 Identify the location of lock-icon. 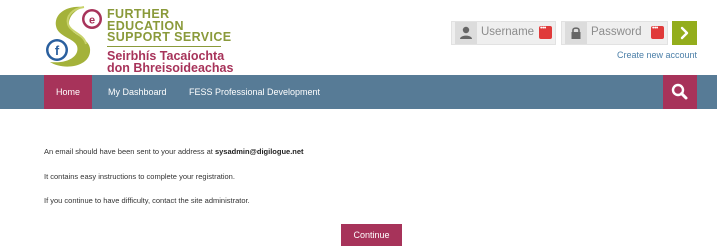
(576, 33).